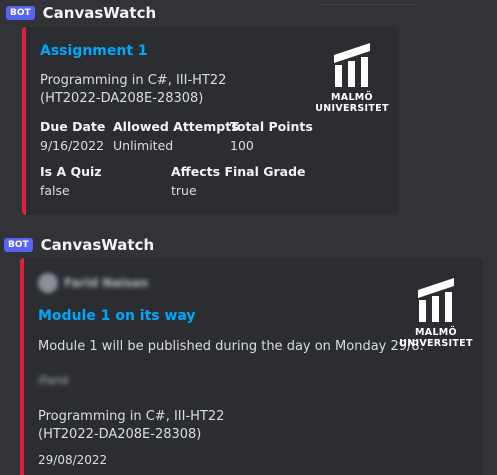 This screenshot has height=475, width=497. I want to click on field-name: Due Date, so click(73, 126).